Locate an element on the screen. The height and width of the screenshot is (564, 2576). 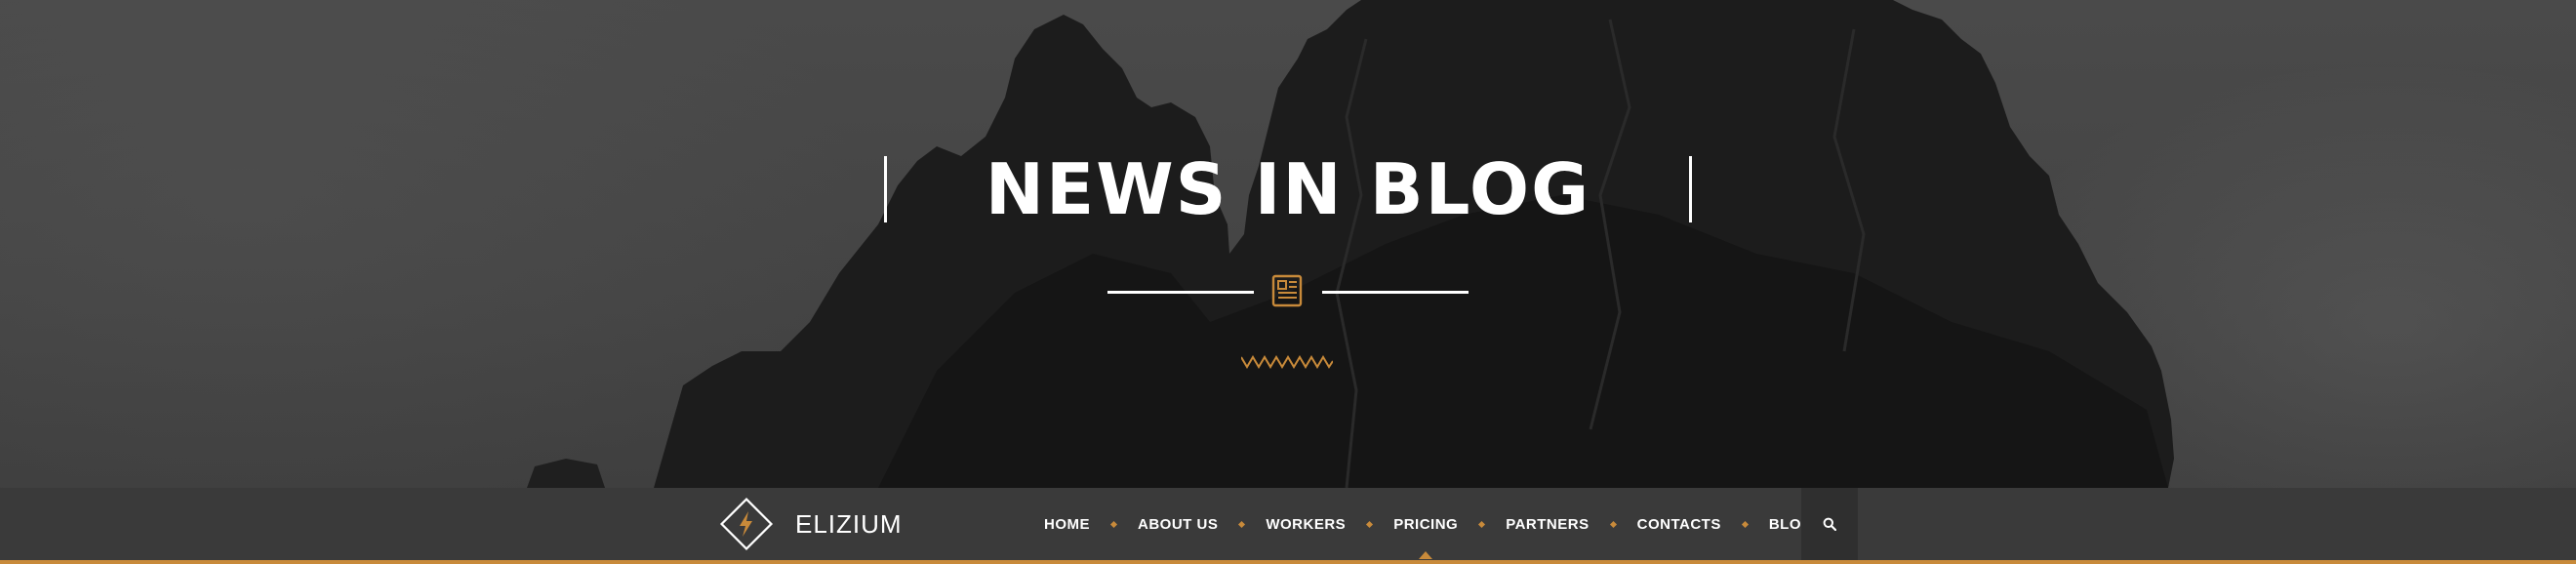
nav-item-workers: WORKERS is located at coordinates (1306, 525).